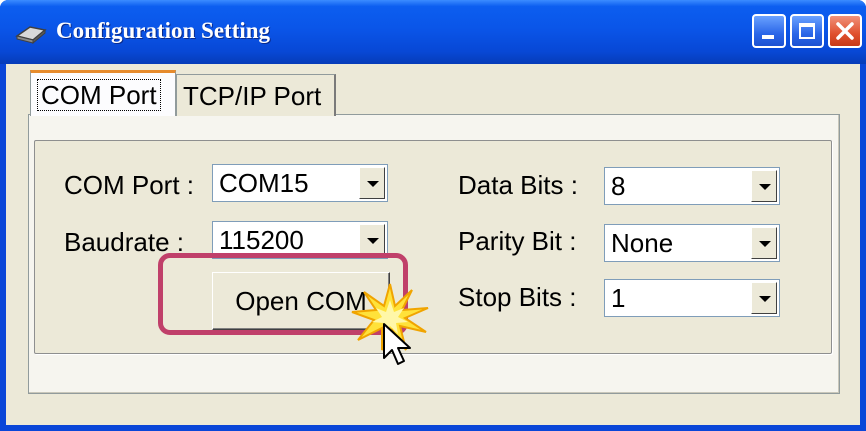 This screenshot has height=431, width=866. Describe the element at coordinates (129, 185) in the screenshot. I see `com-port-label: COM Port :` at that location.